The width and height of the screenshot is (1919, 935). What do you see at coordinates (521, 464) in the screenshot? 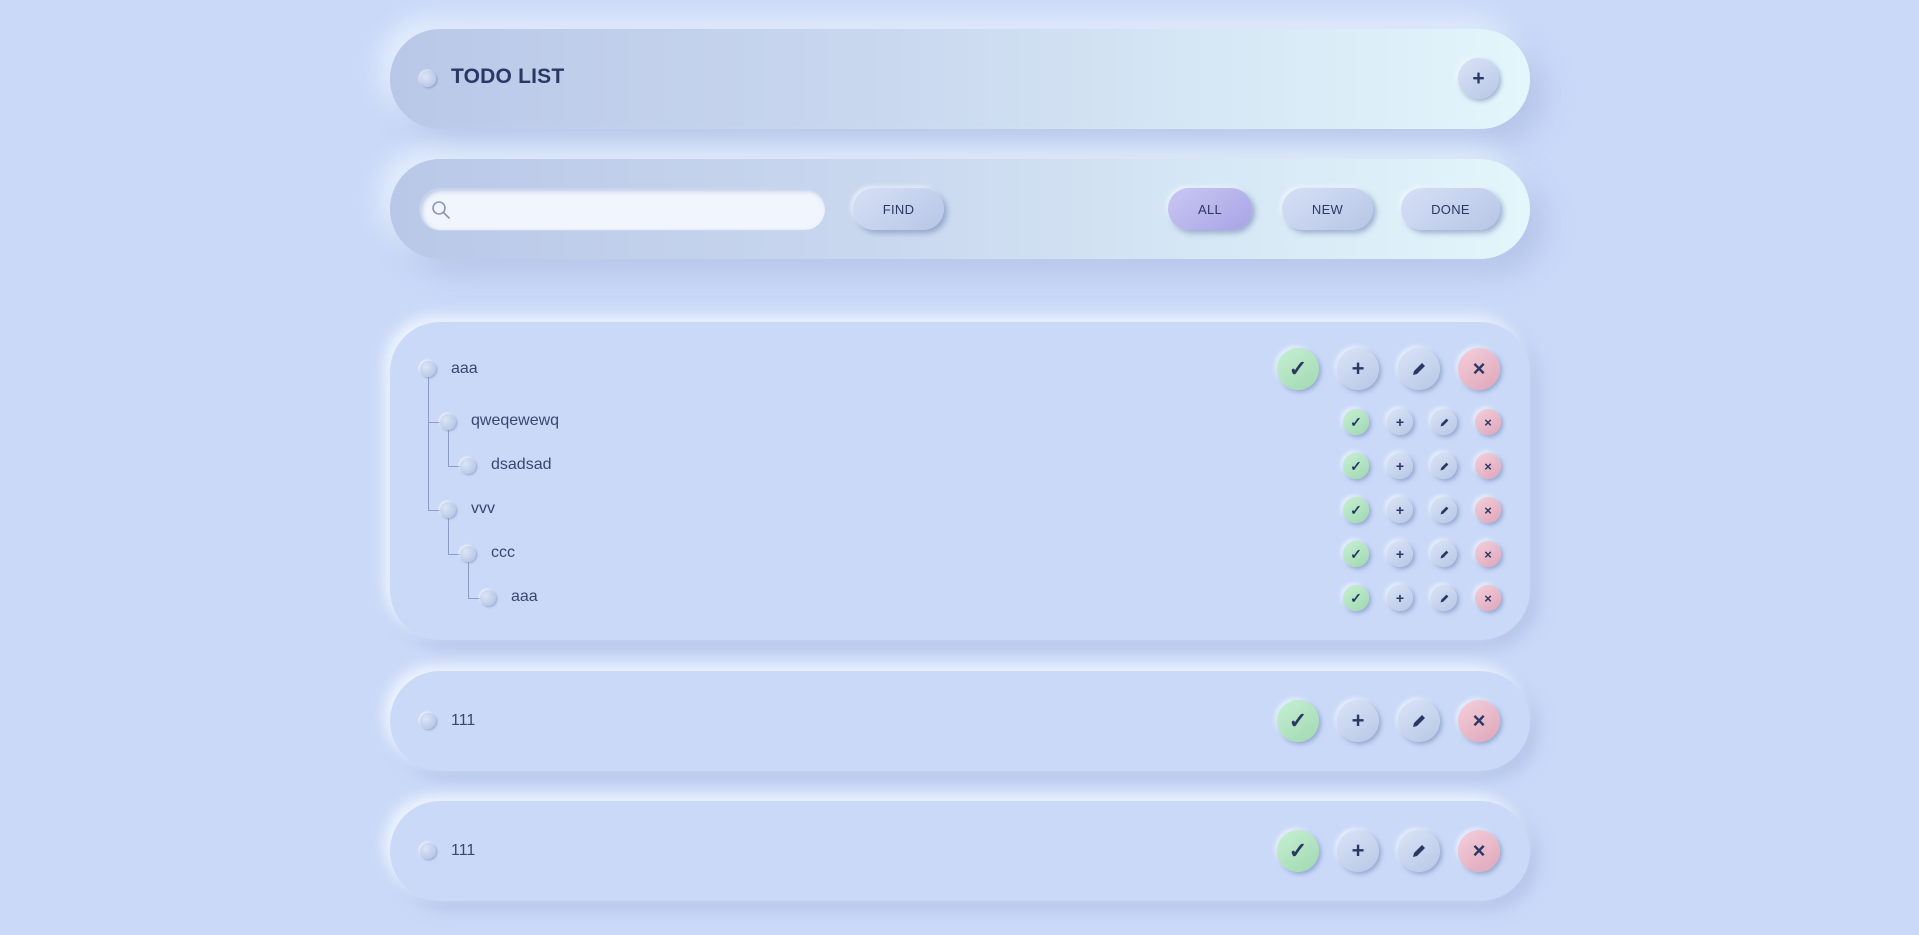
I see `item-label: dsadsad` at bounding box center [521, 464].